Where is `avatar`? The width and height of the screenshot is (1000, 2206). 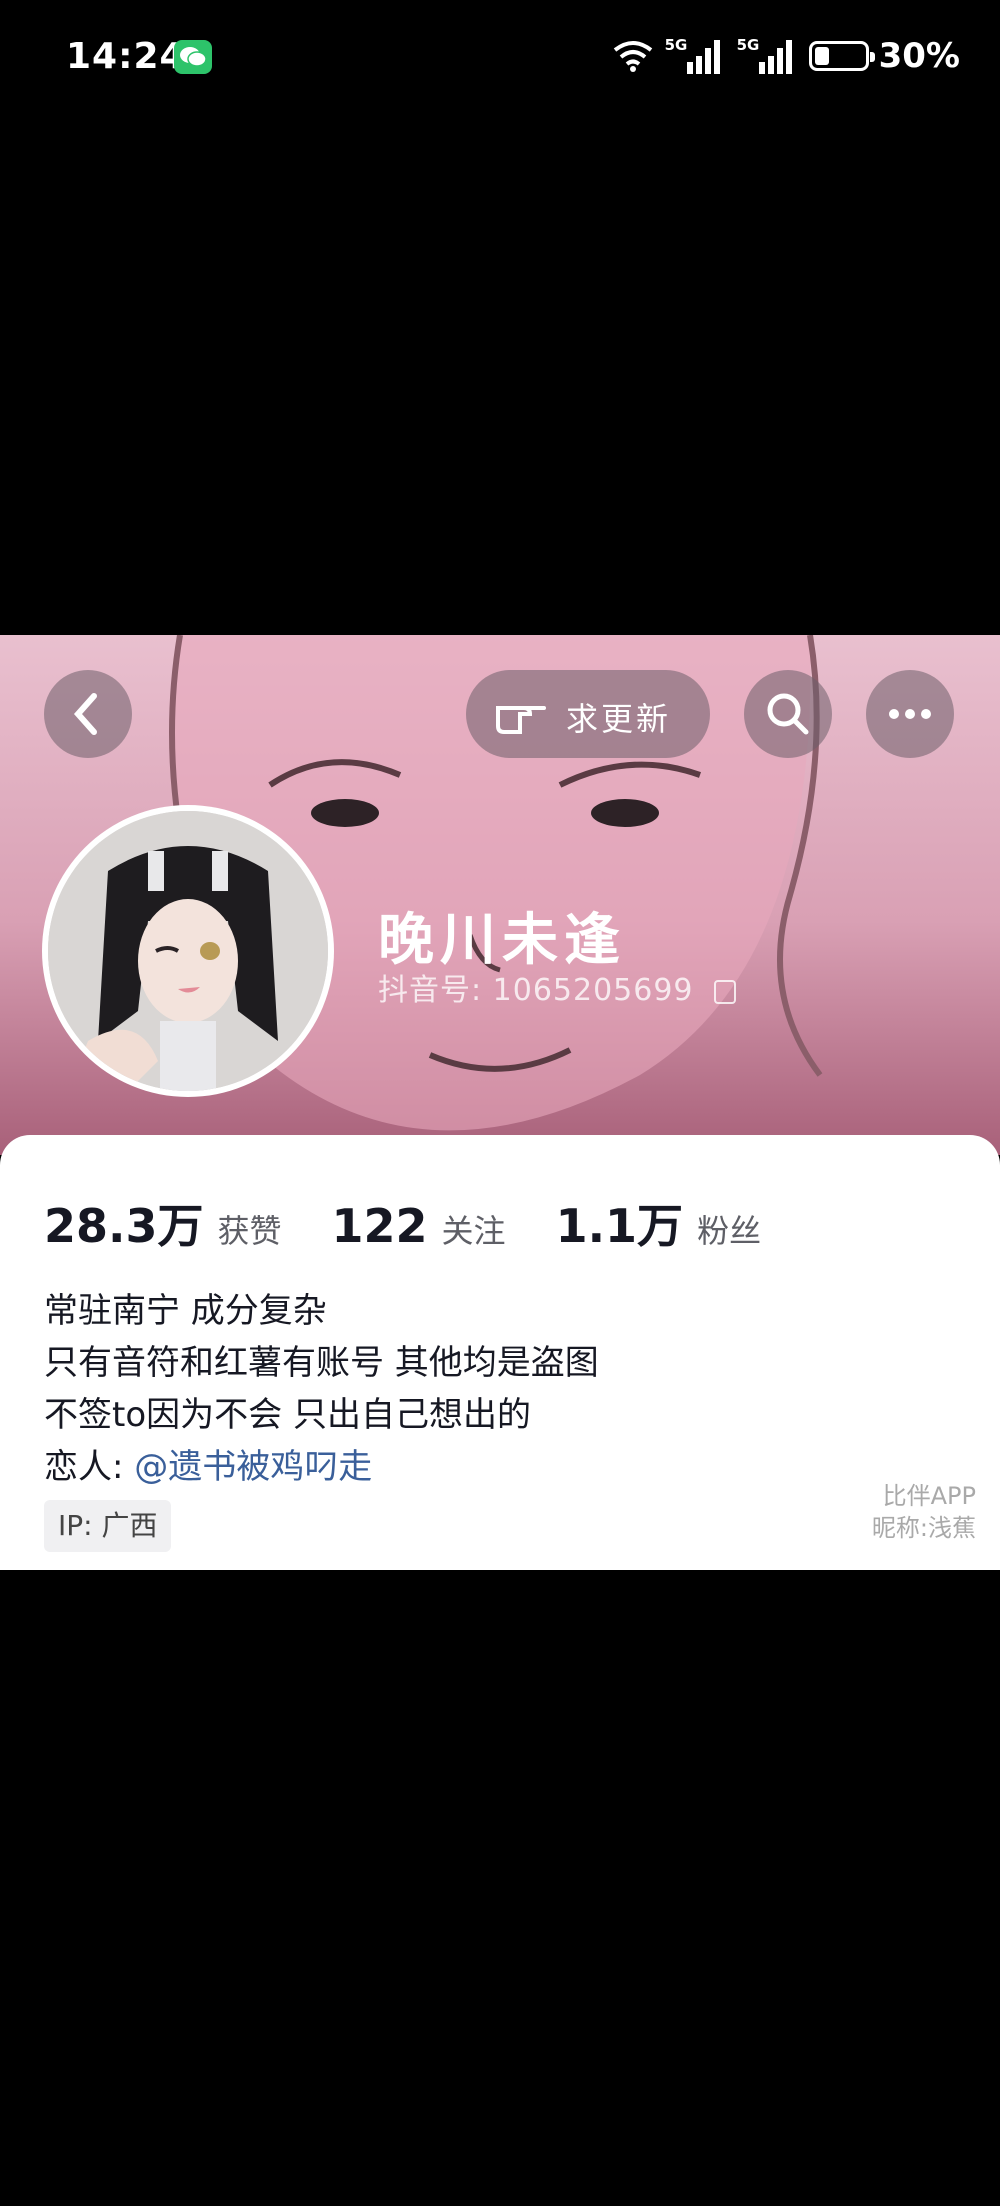 avatar is located at coordinates (188, 951).